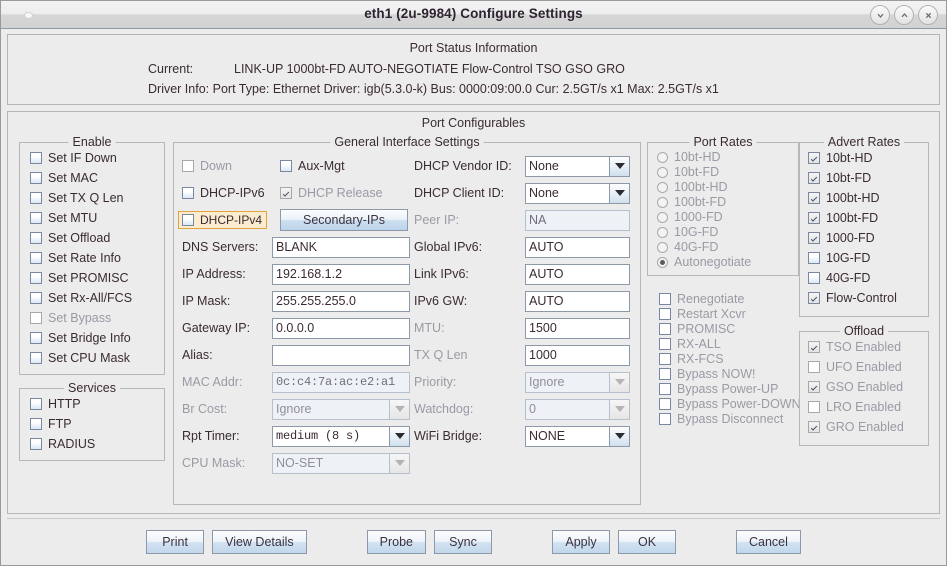  What do you see at coordinates (473, 15) in the screenshot?
I see `title-bar: eth1 (2u-9984) Configure Settings` at bounding box center [473, 15].